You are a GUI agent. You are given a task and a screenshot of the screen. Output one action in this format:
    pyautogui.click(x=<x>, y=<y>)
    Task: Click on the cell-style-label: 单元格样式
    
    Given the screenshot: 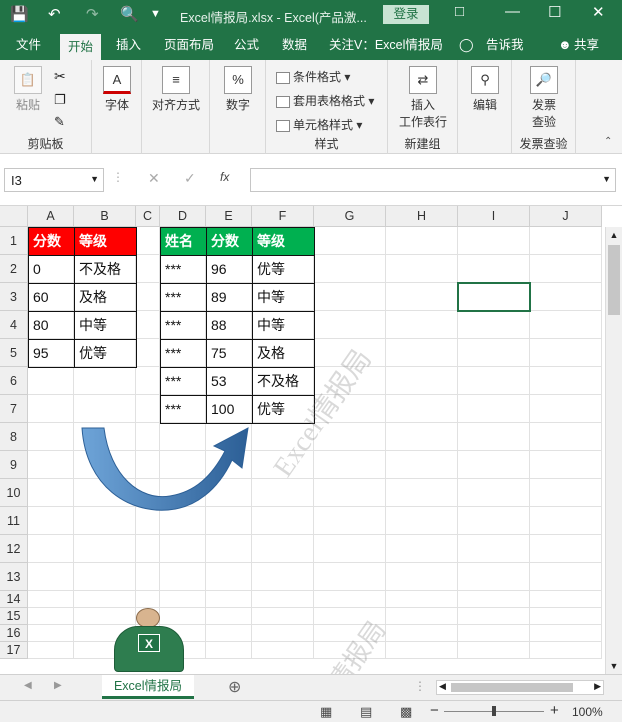 What is the action you would take?
    pyautogui.click(x=323, y=125)
    